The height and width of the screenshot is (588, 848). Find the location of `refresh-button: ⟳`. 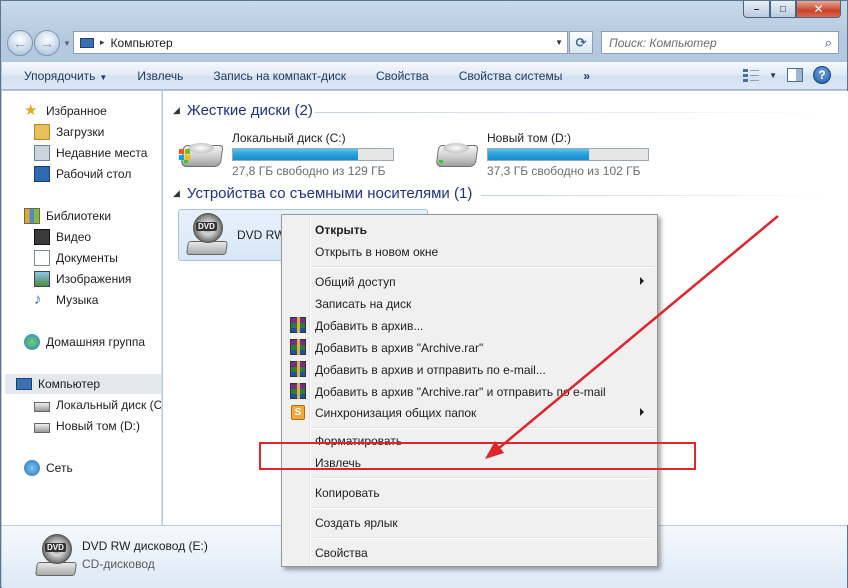

refresh-button: ⟳ is located at coordinates (581, 42).